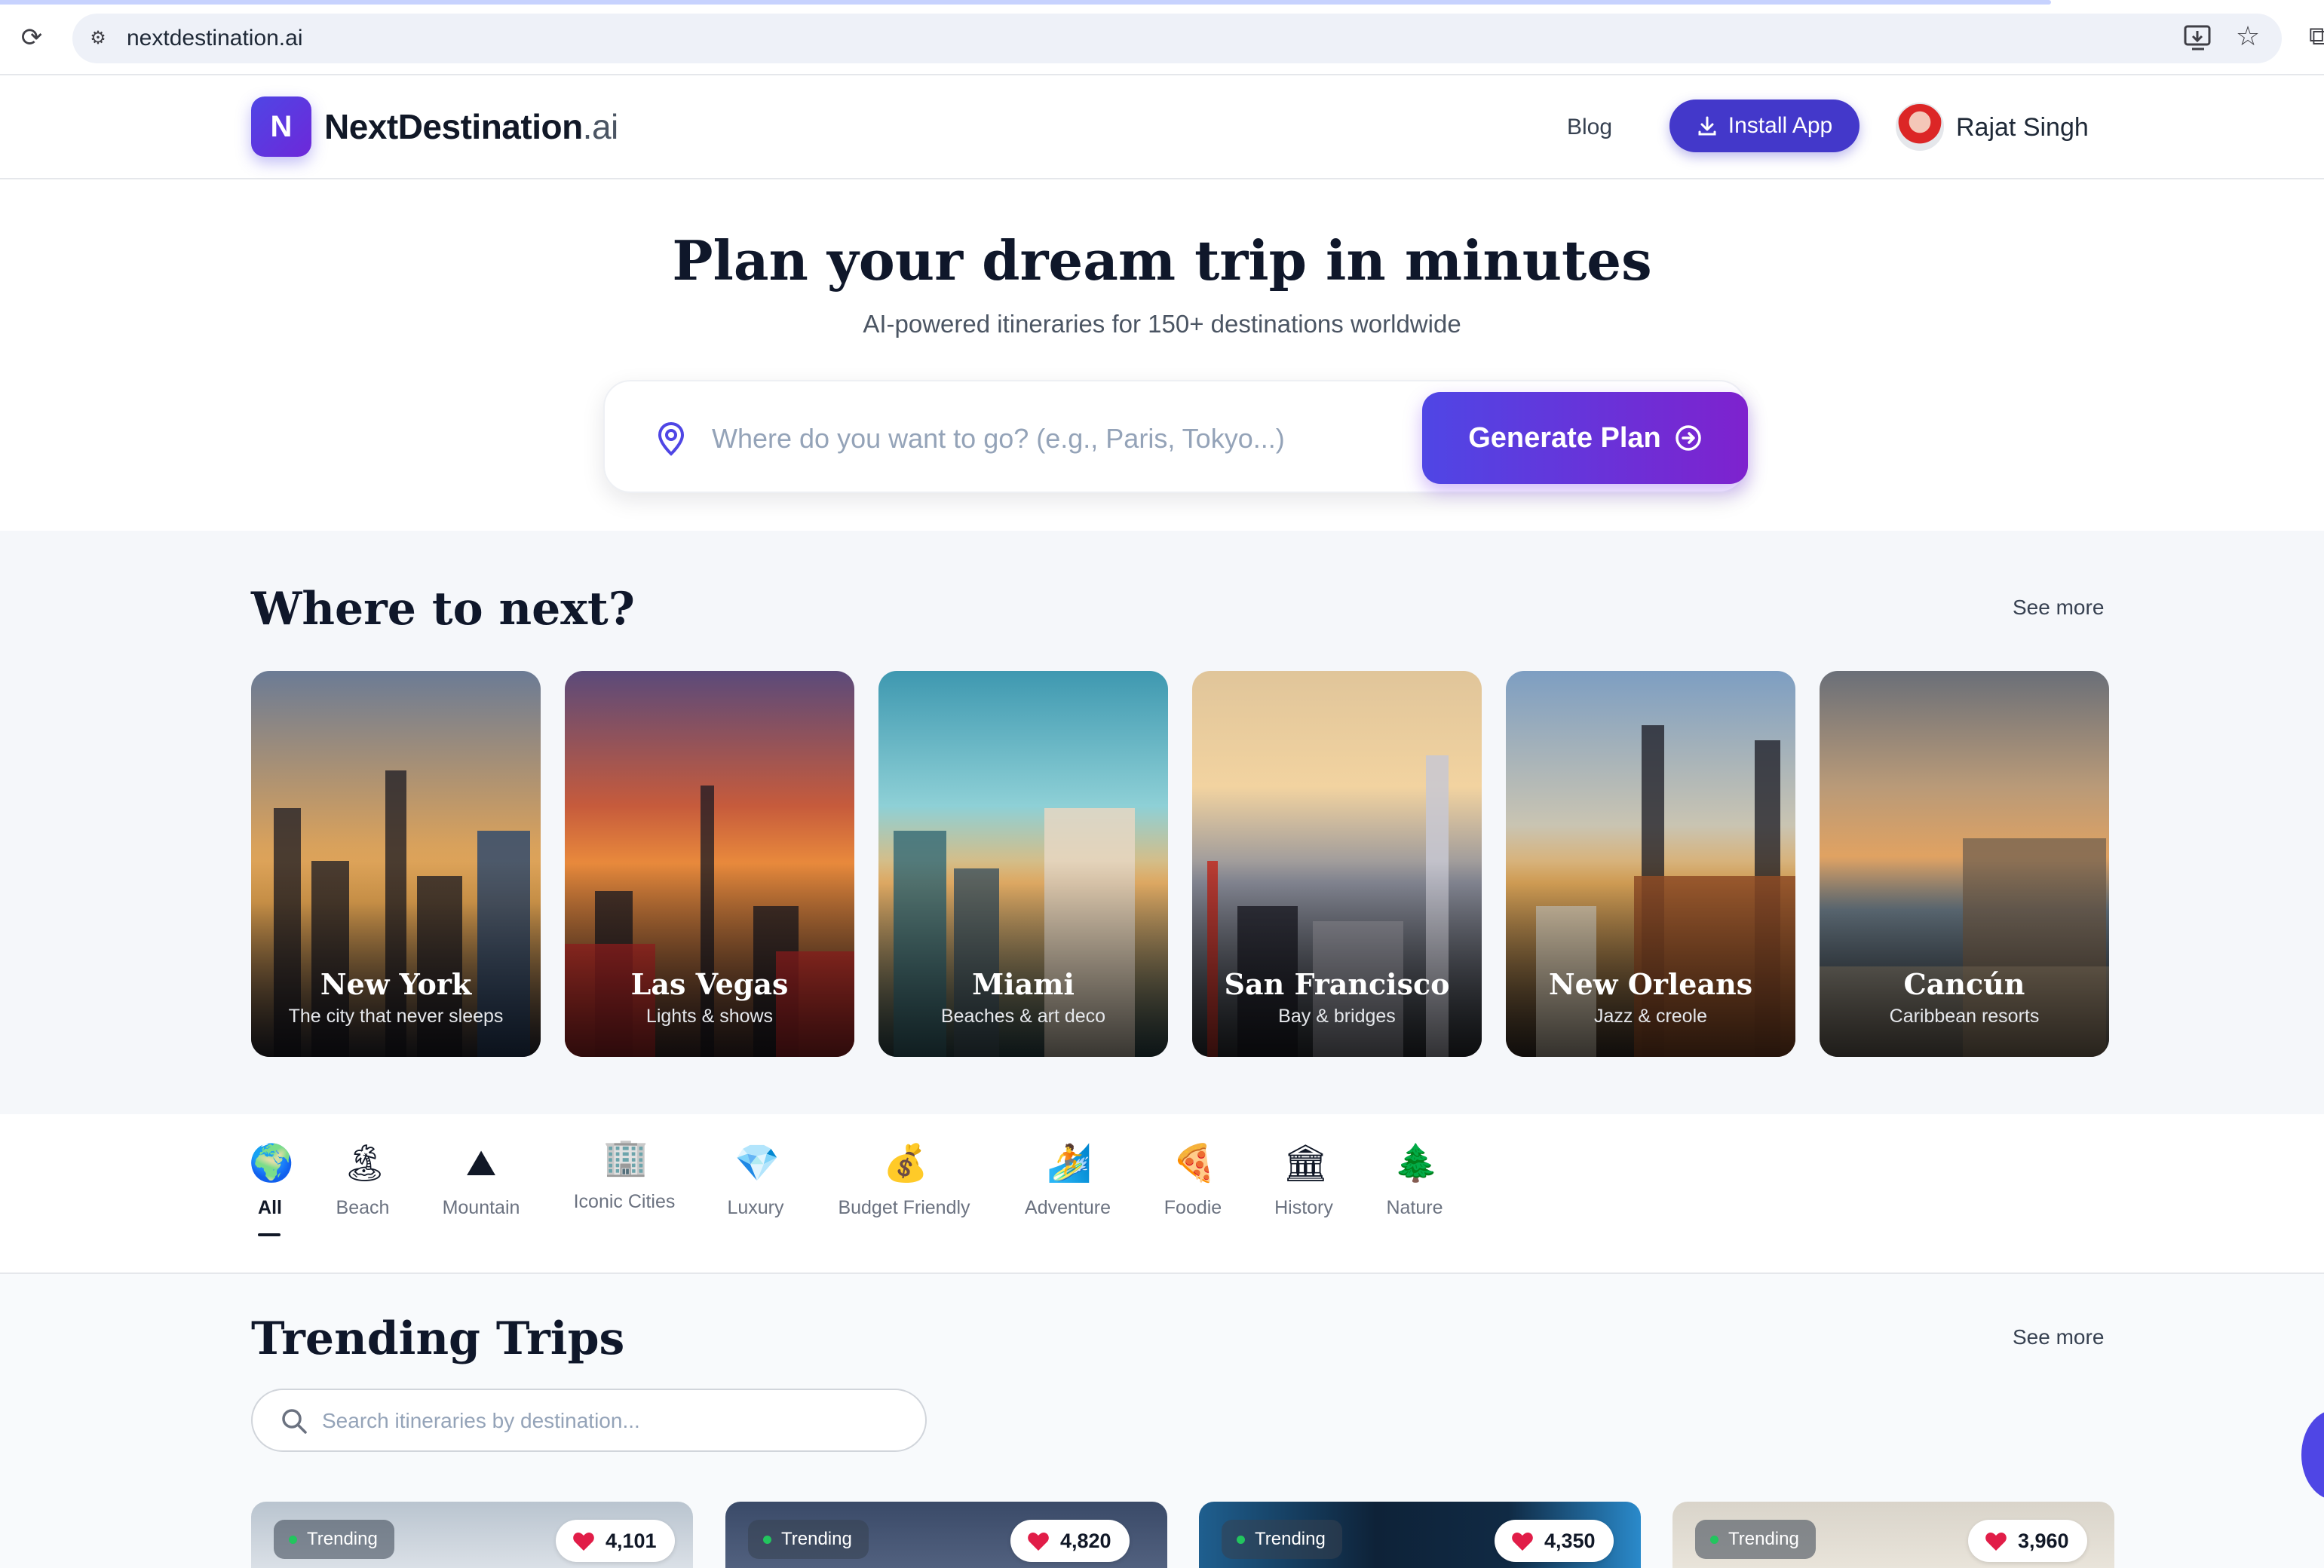 This screenshot has width=2324, height=1568. Describe the element at coordinates (1194, 1164) in the screenshot. I see `pizza-icon: 🍕` at that location.